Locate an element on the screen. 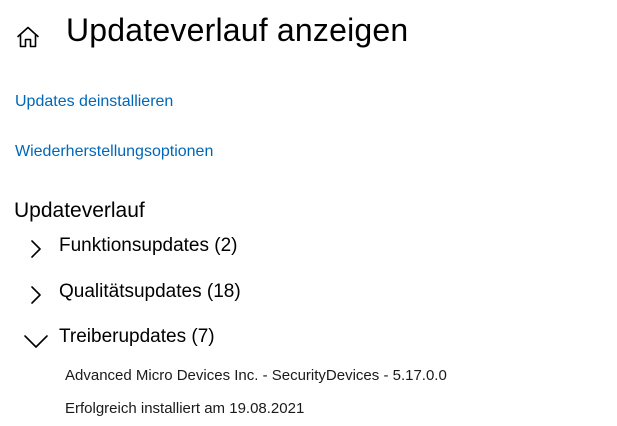  quality-updates-label: Qualitätsupdates (18) is located at coordinates (150, 291).